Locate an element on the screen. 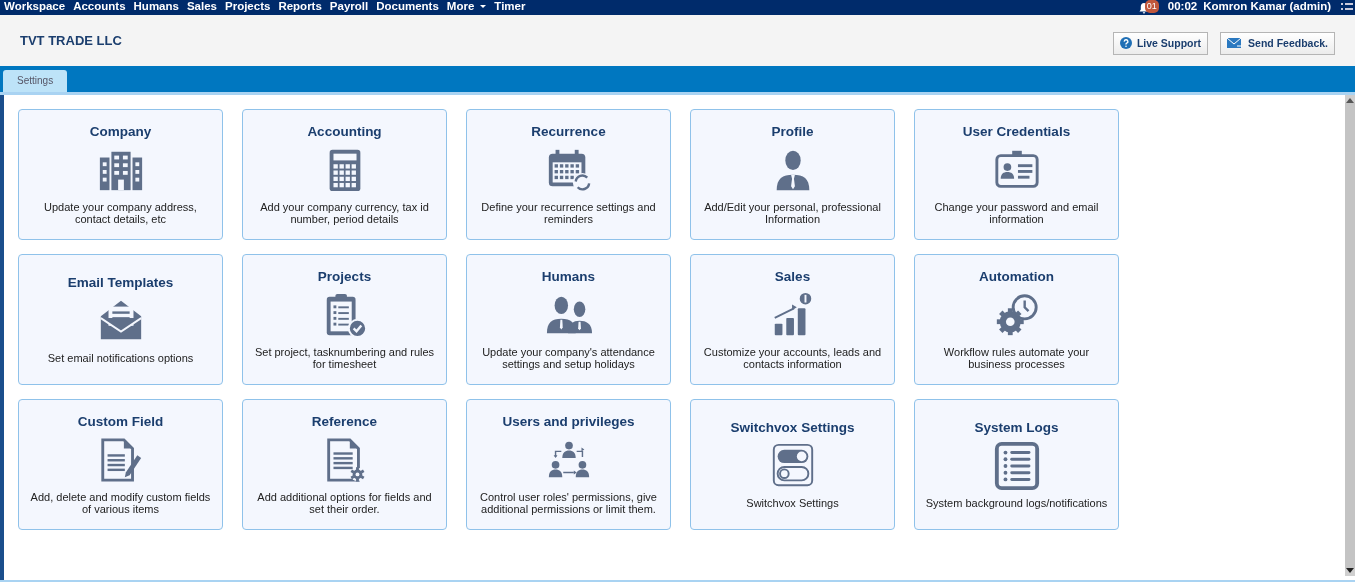  nav-link: Accounts is located at coordinates (99, 7).